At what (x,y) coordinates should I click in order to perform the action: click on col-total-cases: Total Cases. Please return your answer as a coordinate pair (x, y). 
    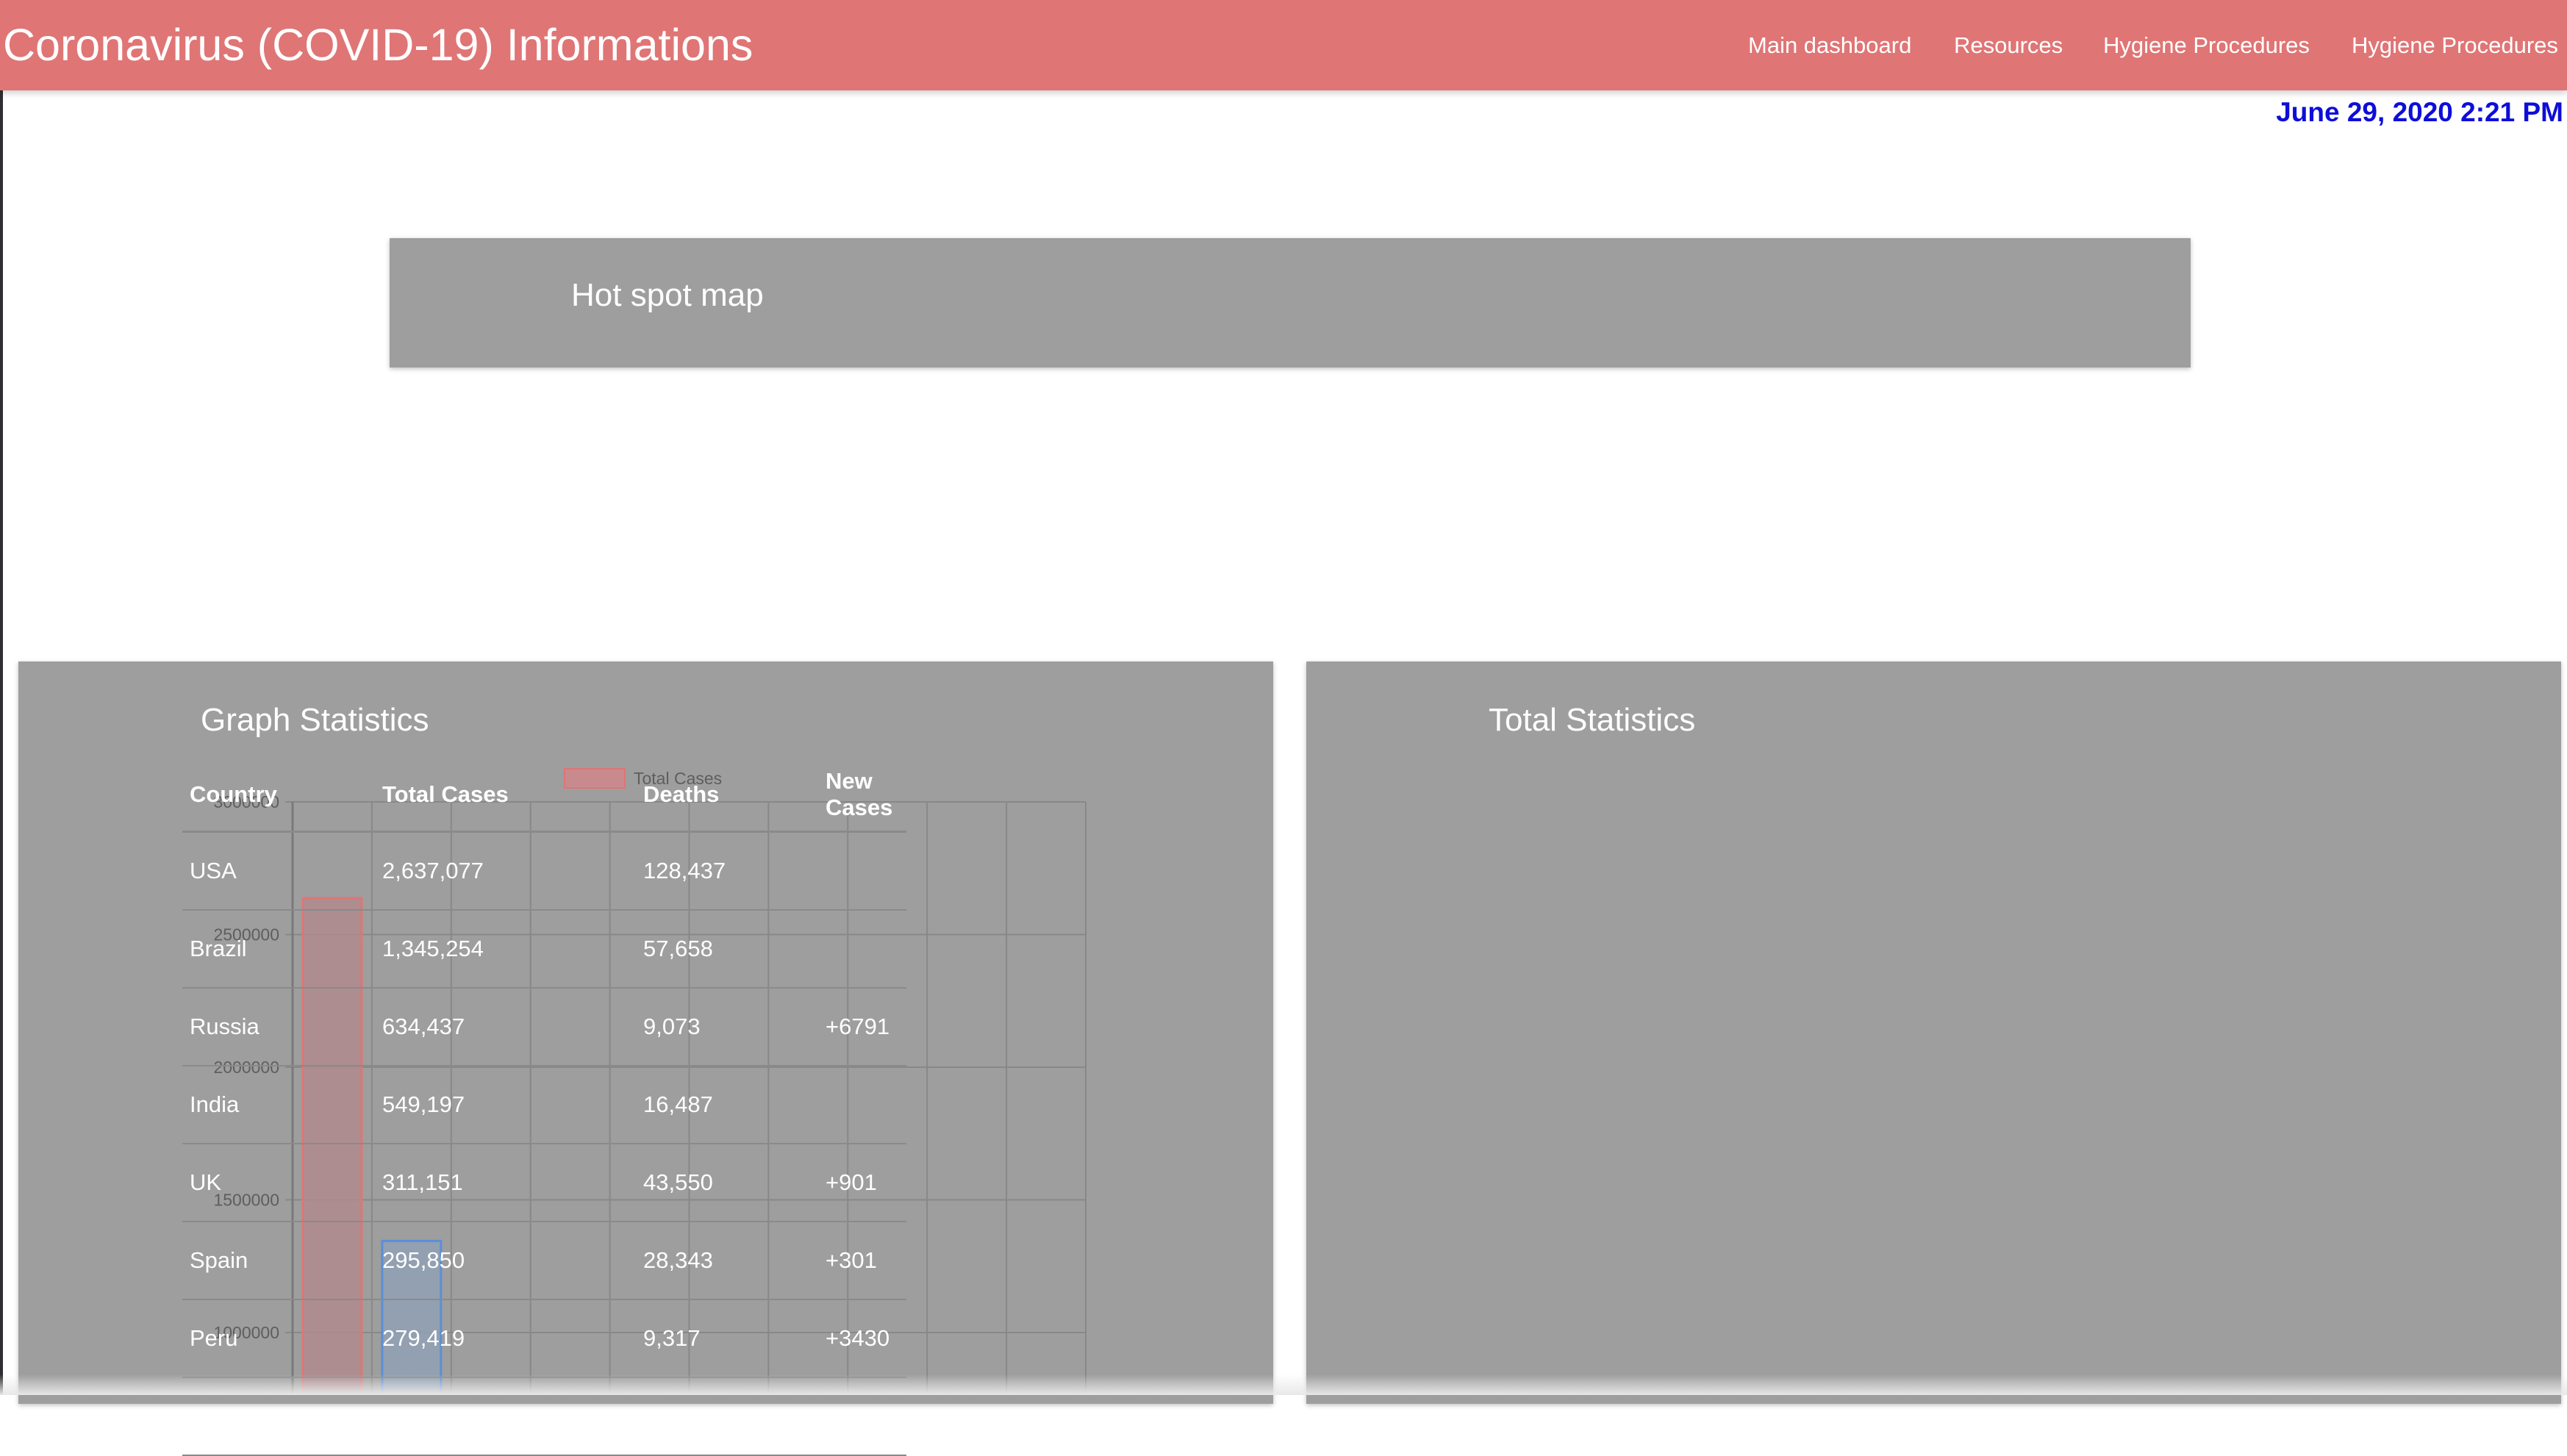
    Looking at the image, I should click on (505, 796).